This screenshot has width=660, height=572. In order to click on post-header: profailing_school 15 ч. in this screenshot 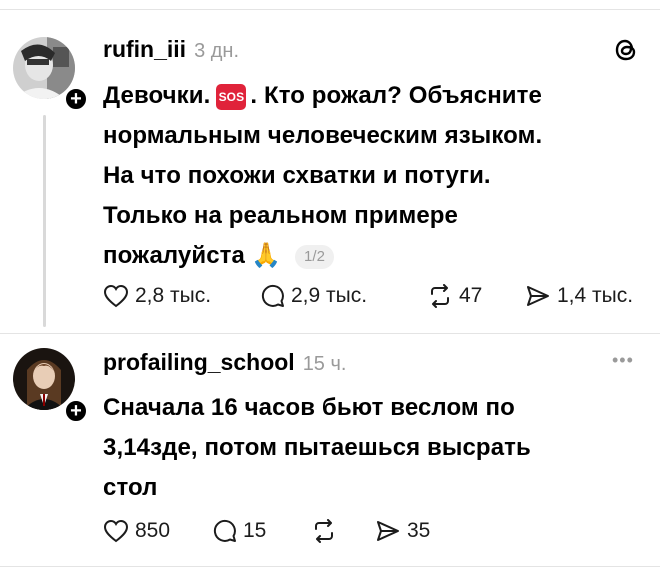, I will do `click(224, 362)`.